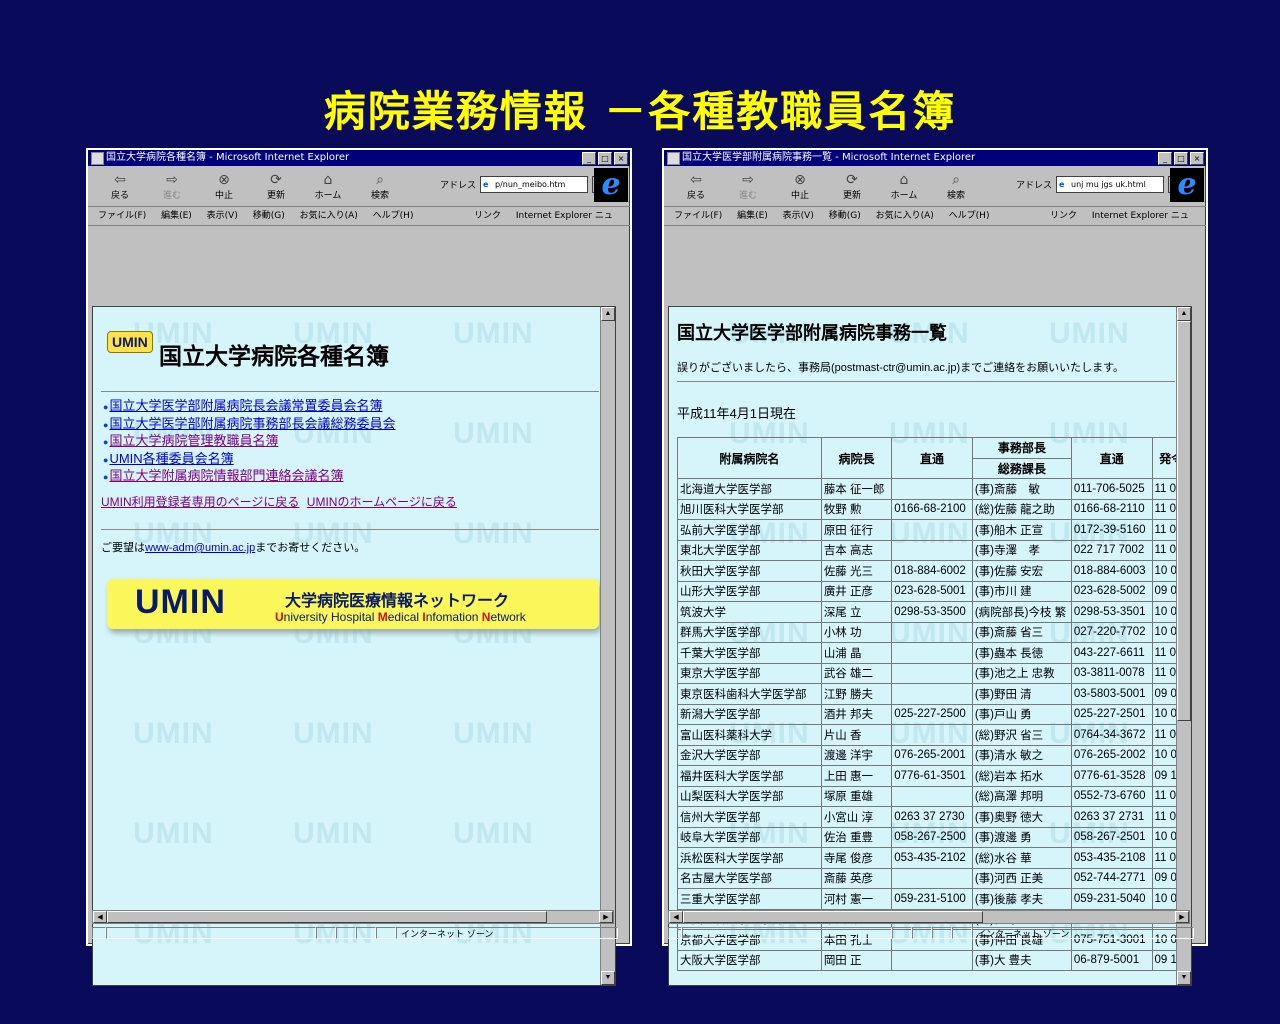 The width and height of the screenshot is (1280, 1024). Describe the element at coordinates (856, 776) in the screenshot. I see `table-cell: 上田 惠一` at that location.